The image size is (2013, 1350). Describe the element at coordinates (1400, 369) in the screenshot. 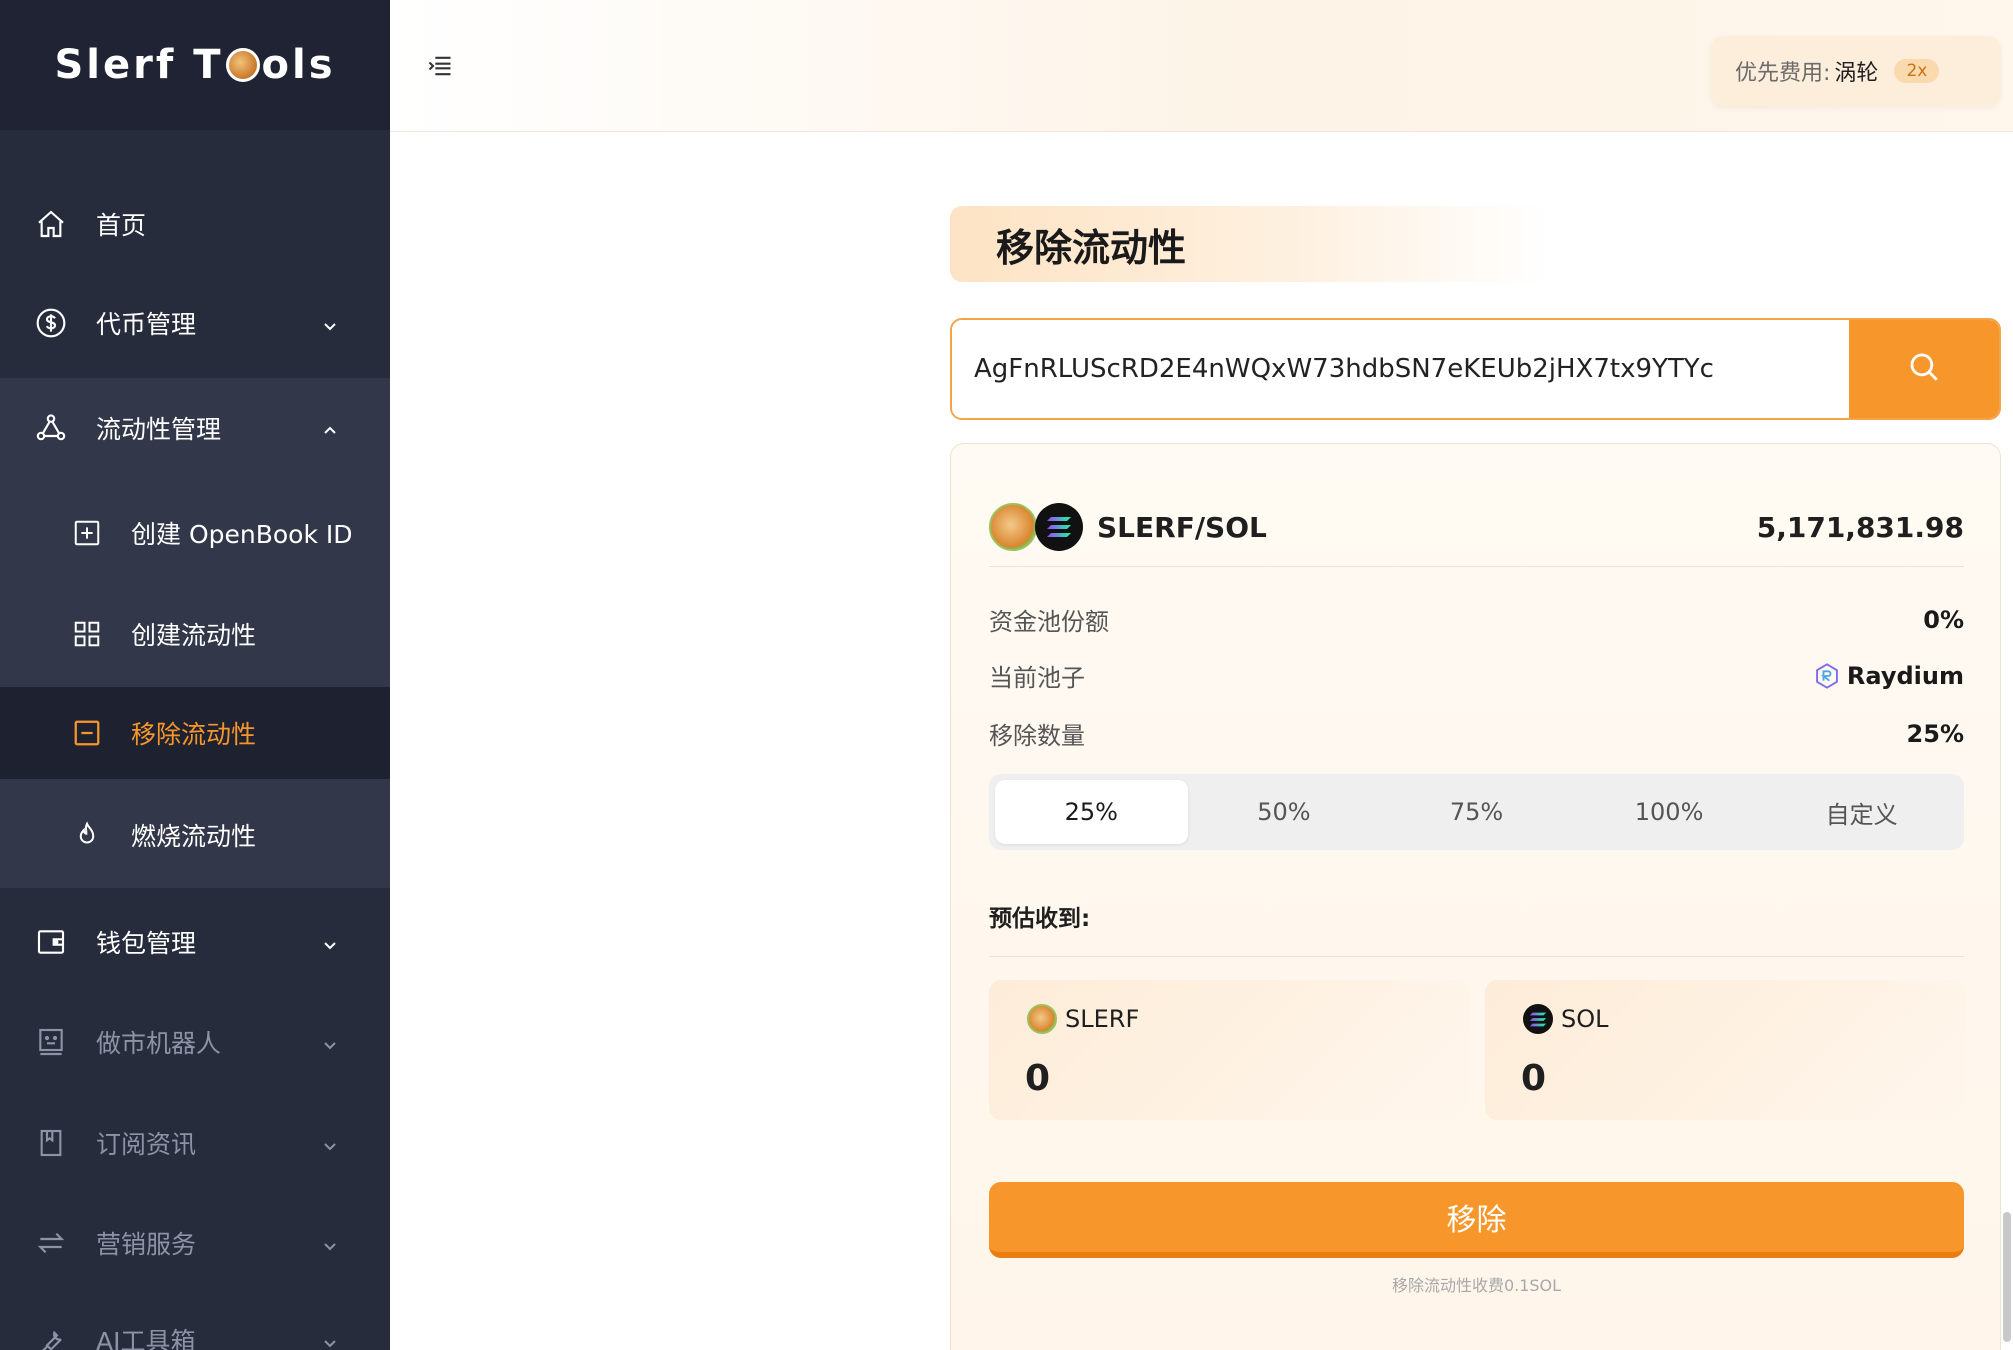

I see `pool-address-input` at that location.